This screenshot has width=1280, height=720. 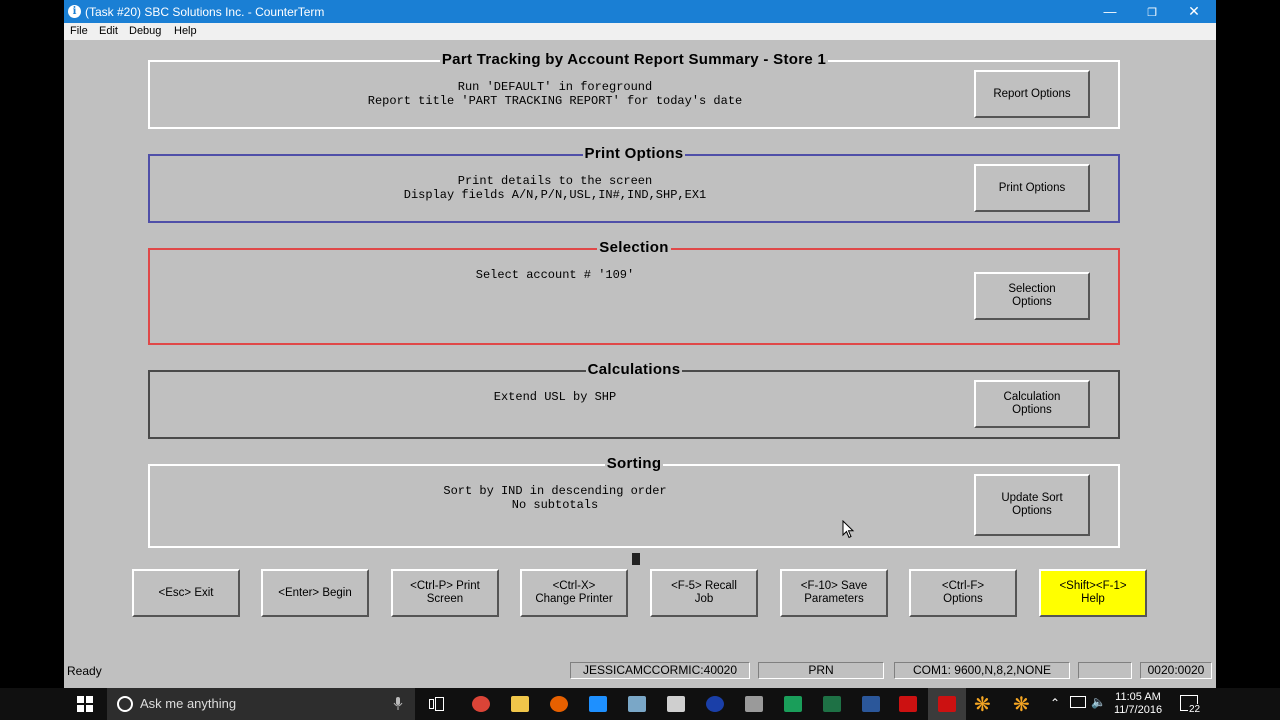 What do you see at coordinates (1032, 188) in the screenshot?
I see `print-options-button: Print Options` at bounding box center [1032, 188].